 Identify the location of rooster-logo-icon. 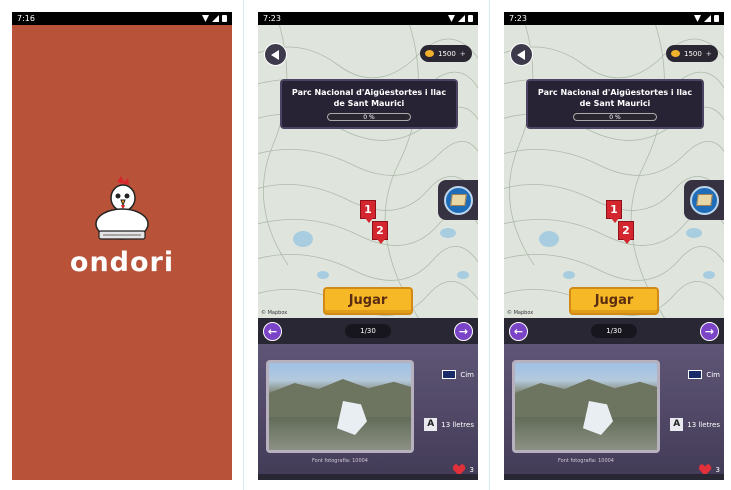
(122, 211).